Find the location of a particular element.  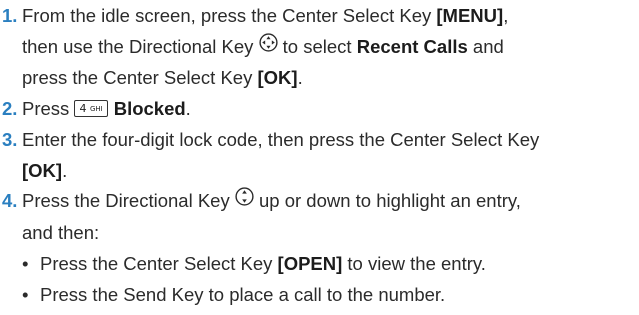

step-text: Press is located at coordinates (48, 109).